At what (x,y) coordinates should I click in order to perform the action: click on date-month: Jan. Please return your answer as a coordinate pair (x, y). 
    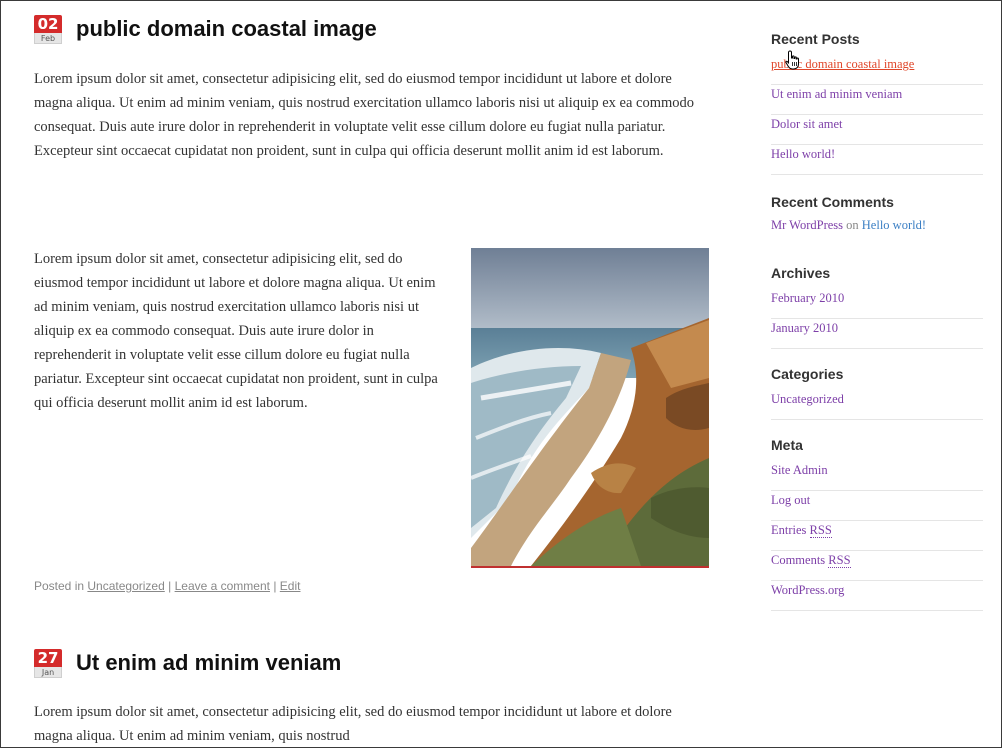
    Looking at the image, I should click on (48, 672).